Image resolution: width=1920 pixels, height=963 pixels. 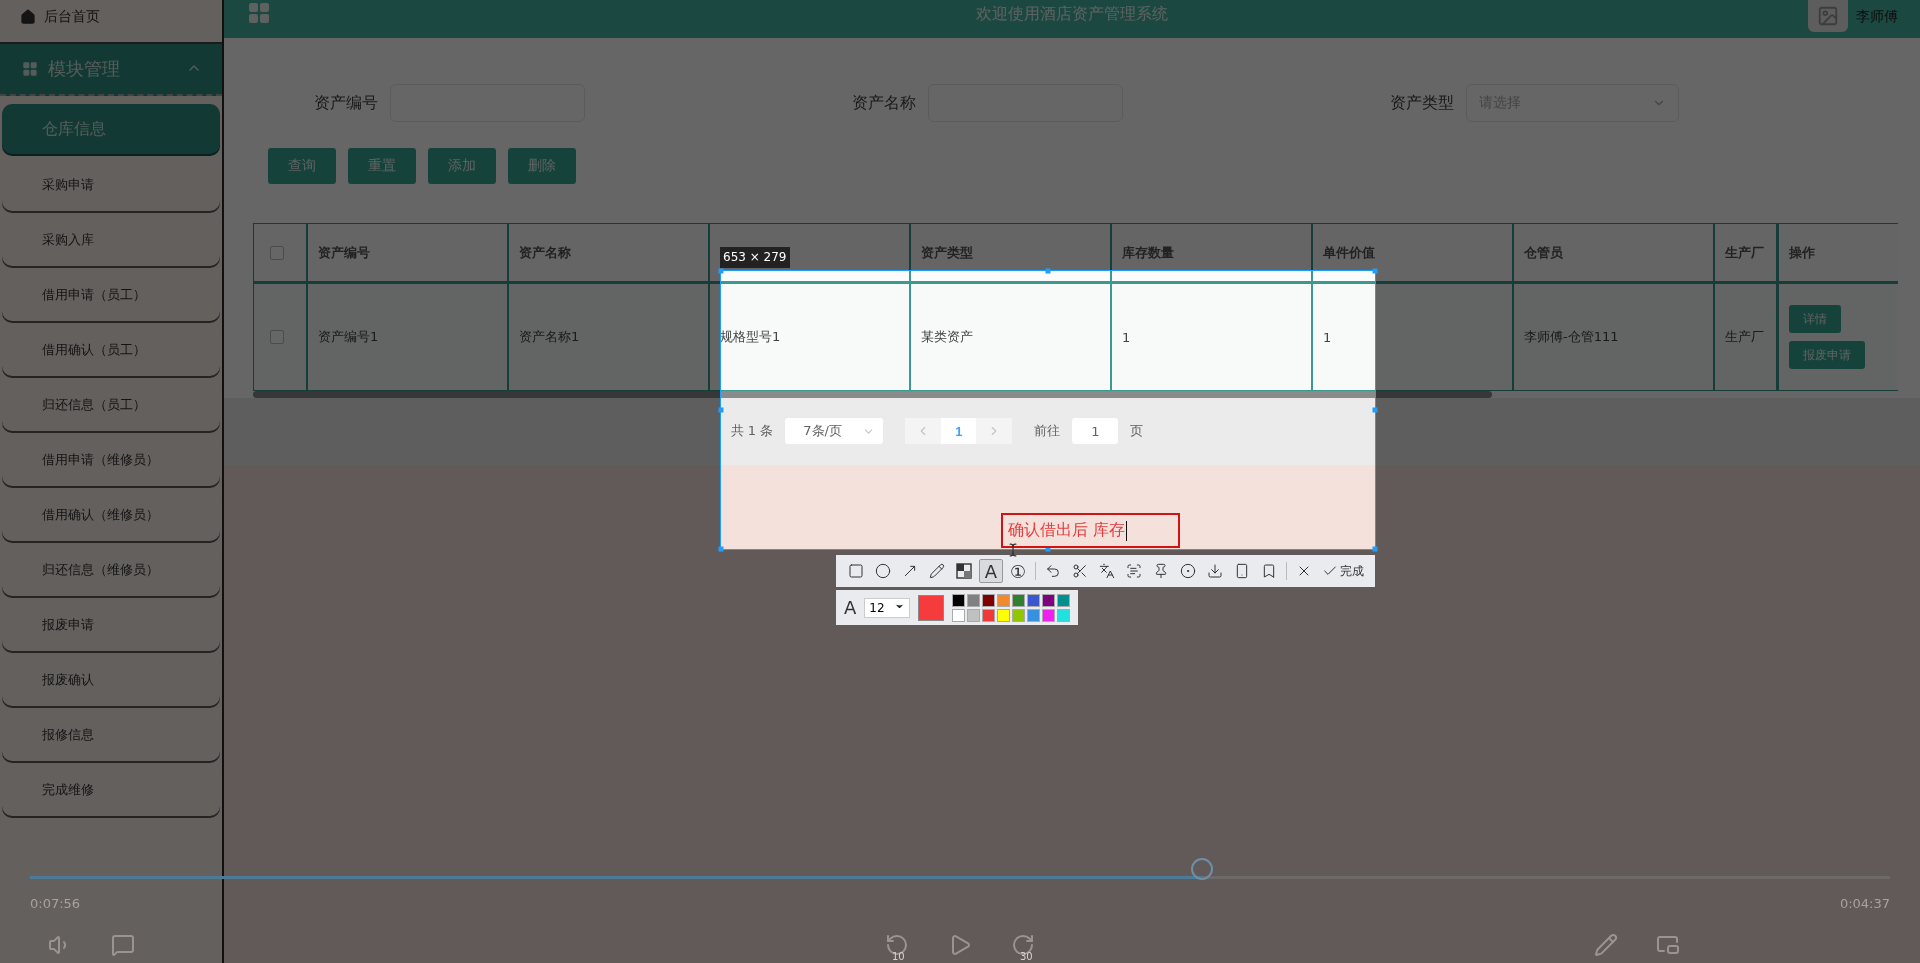 I want to click on current-color-swatch, so click(x=931, y=607).